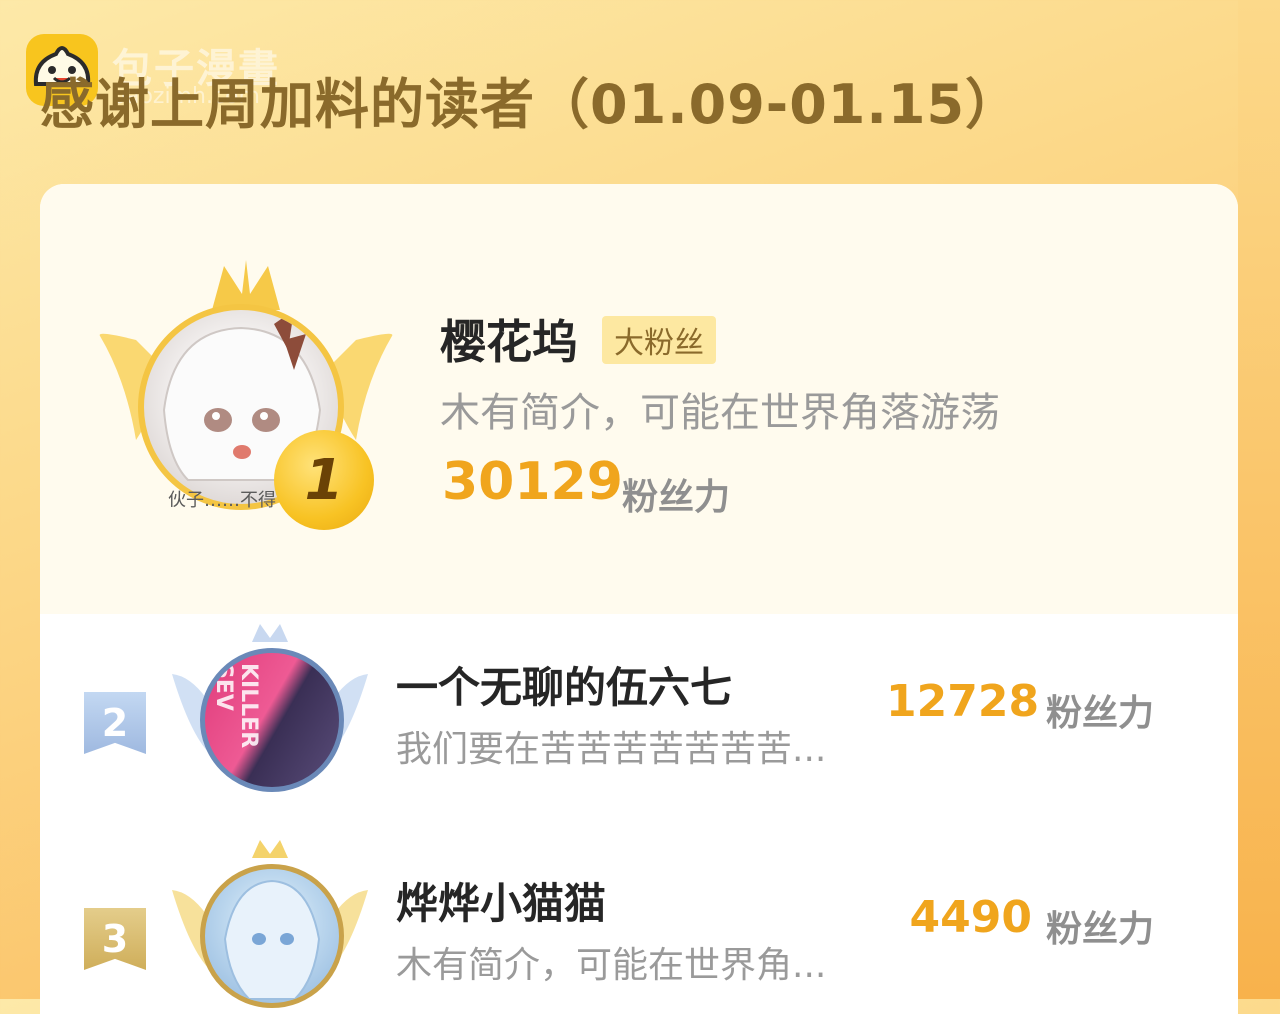 Image resolution: width=1280 pixels, height=1014 pixels. Describe the element at coordinates (324, 480) in the screenshot. I see `rank-badge-gold: 1` at that location.